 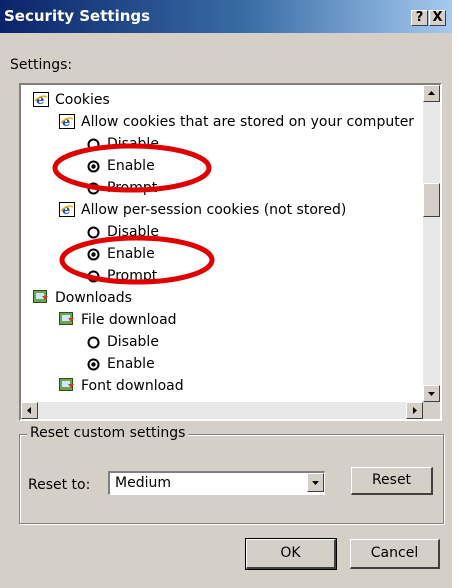 I want to click on scroll-right-button, so click(x=414, y=410).